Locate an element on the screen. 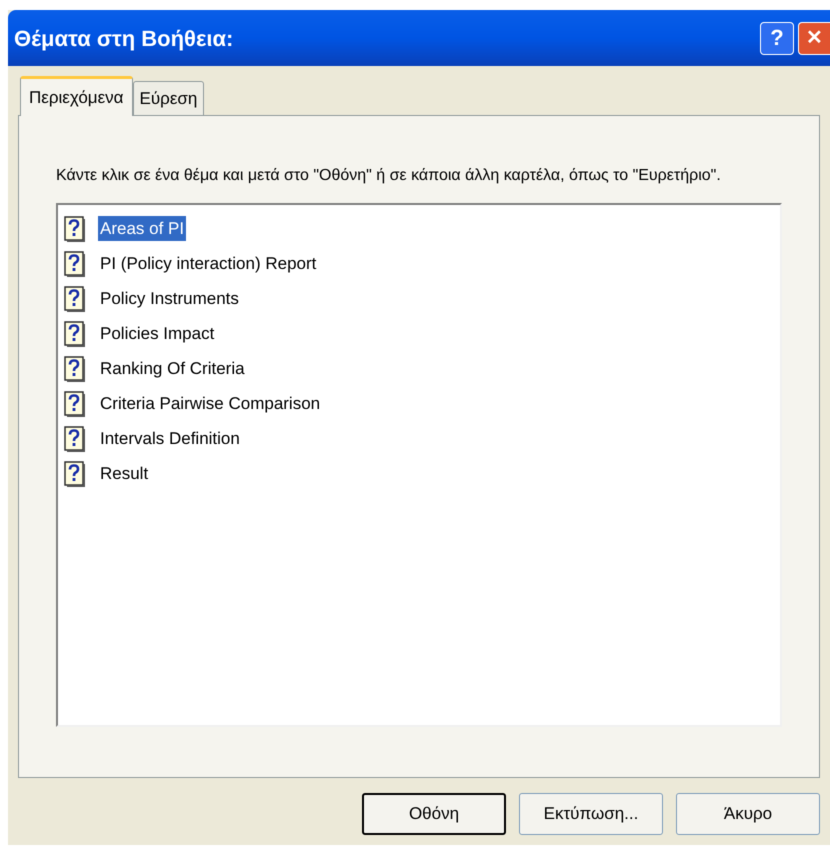 This screenshot has height=848, width=830. instruction-text: Κάντε κλικ σε ένα θέμα και μετά στο "Οθόνη" ή σε κάποια άλλη καρτέλα, όπως το "Ευρετήριο". is located at coordinates (389, 176).